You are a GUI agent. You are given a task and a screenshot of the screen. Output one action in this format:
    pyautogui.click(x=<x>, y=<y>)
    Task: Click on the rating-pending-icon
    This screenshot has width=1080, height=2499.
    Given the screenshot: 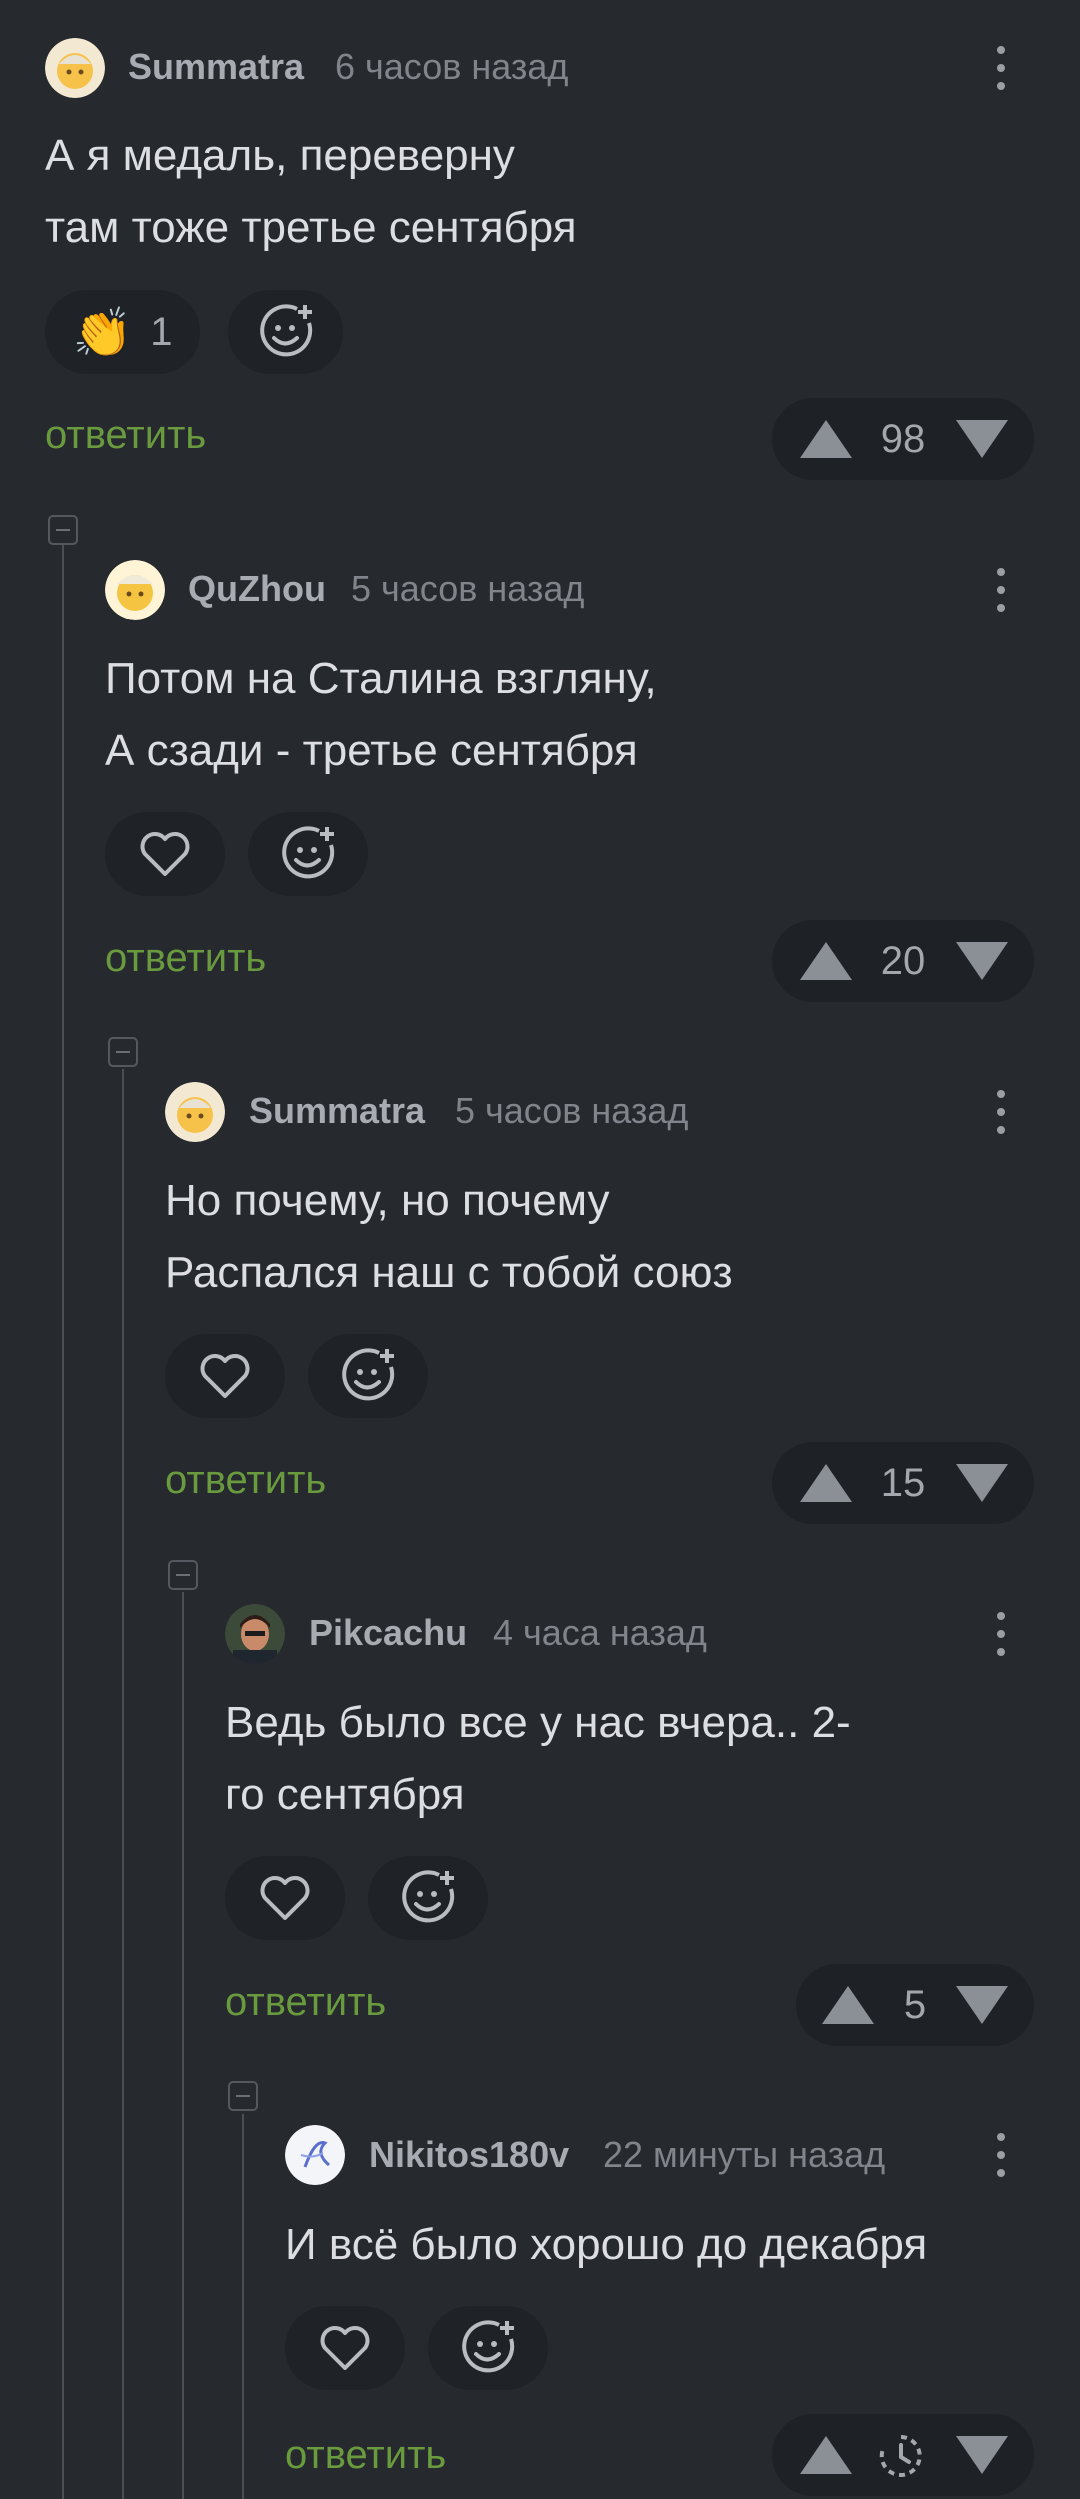 What is the action you would take?
    pyautogui.click(x=901, y=2456)
    